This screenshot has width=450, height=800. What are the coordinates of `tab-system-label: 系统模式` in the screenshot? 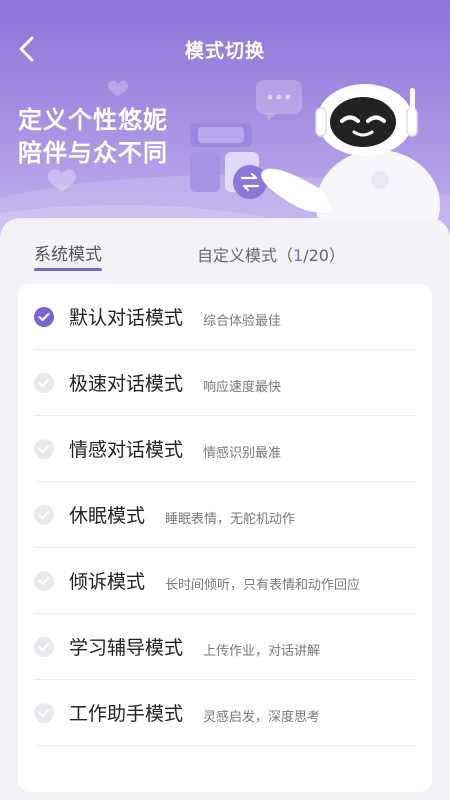 It's located at (68, 255).